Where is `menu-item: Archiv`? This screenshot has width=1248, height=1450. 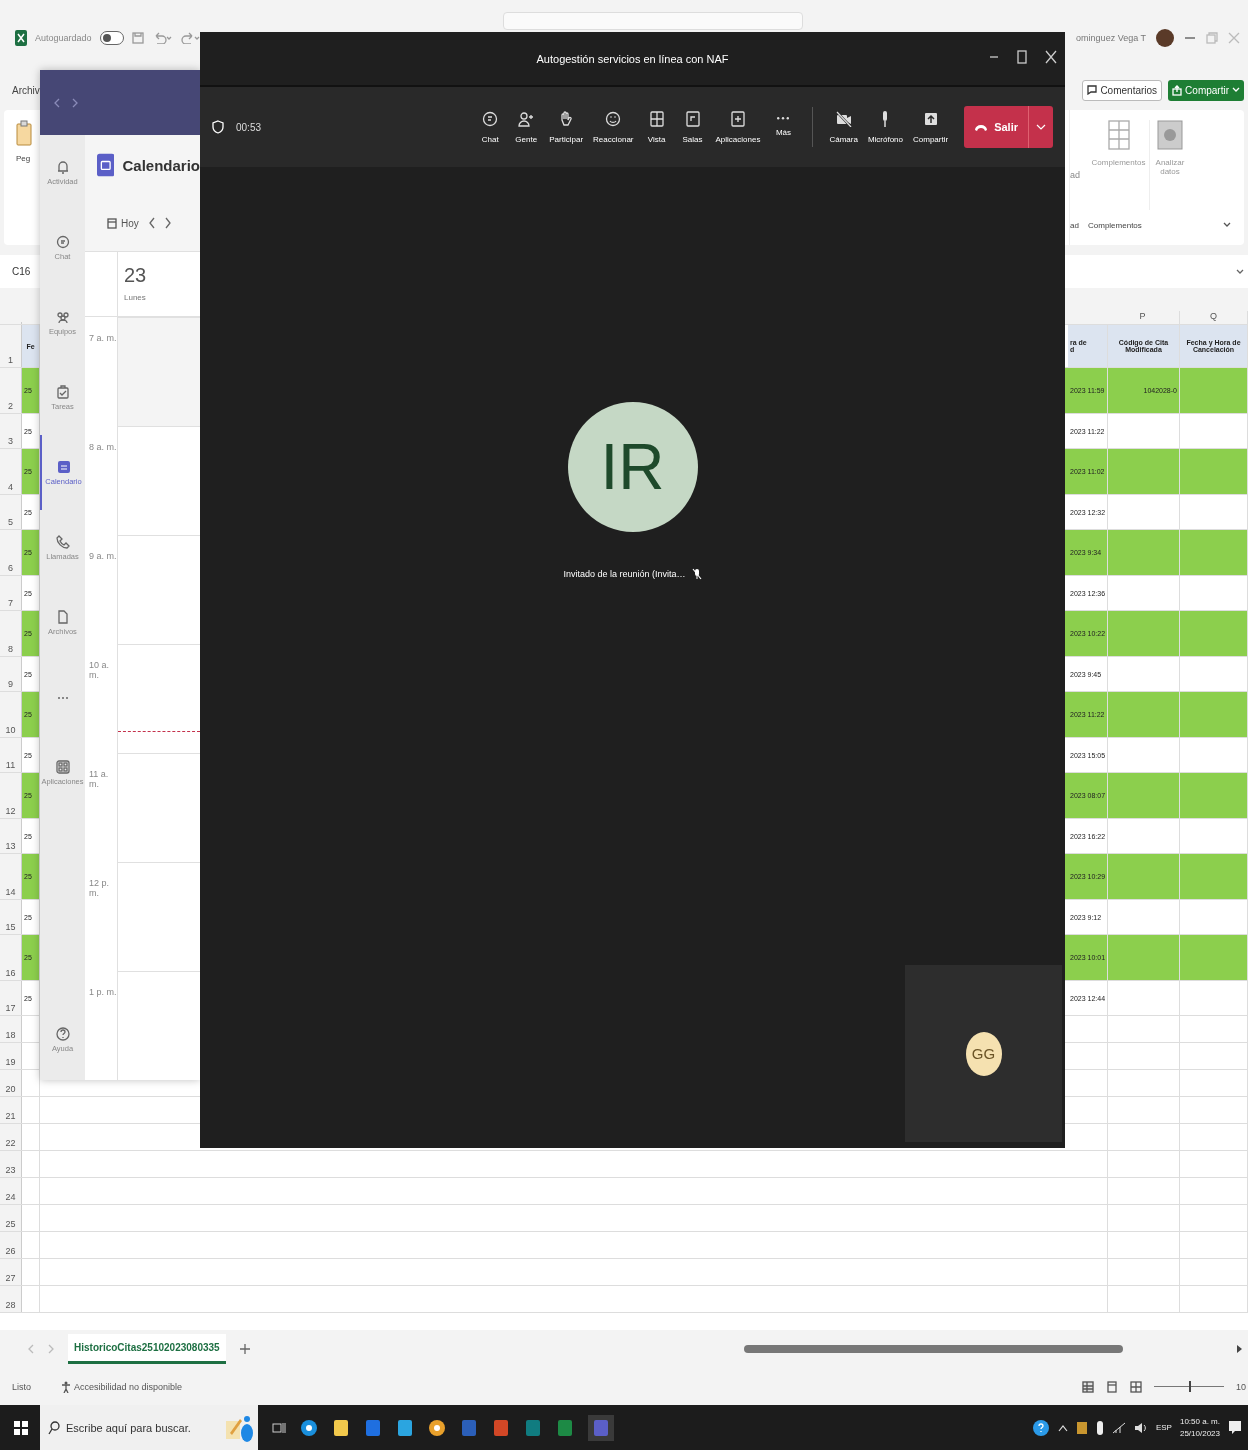
menu-item: Archiv is located at coordinates (26, 90).